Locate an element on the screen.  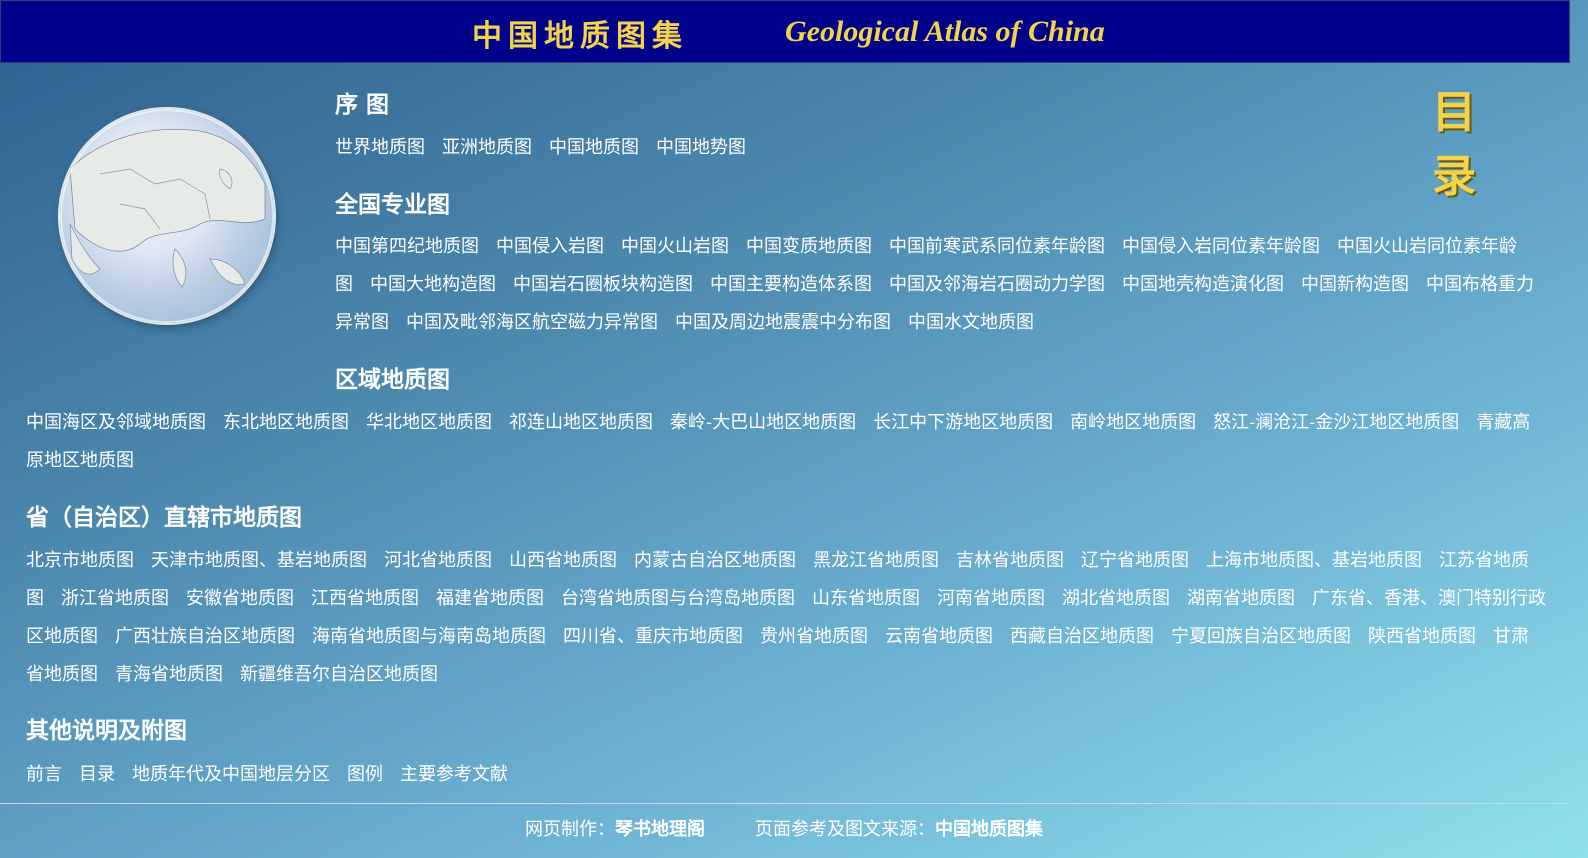
map-link: 湖北省地质图 is located at coordinates (1116, 598).